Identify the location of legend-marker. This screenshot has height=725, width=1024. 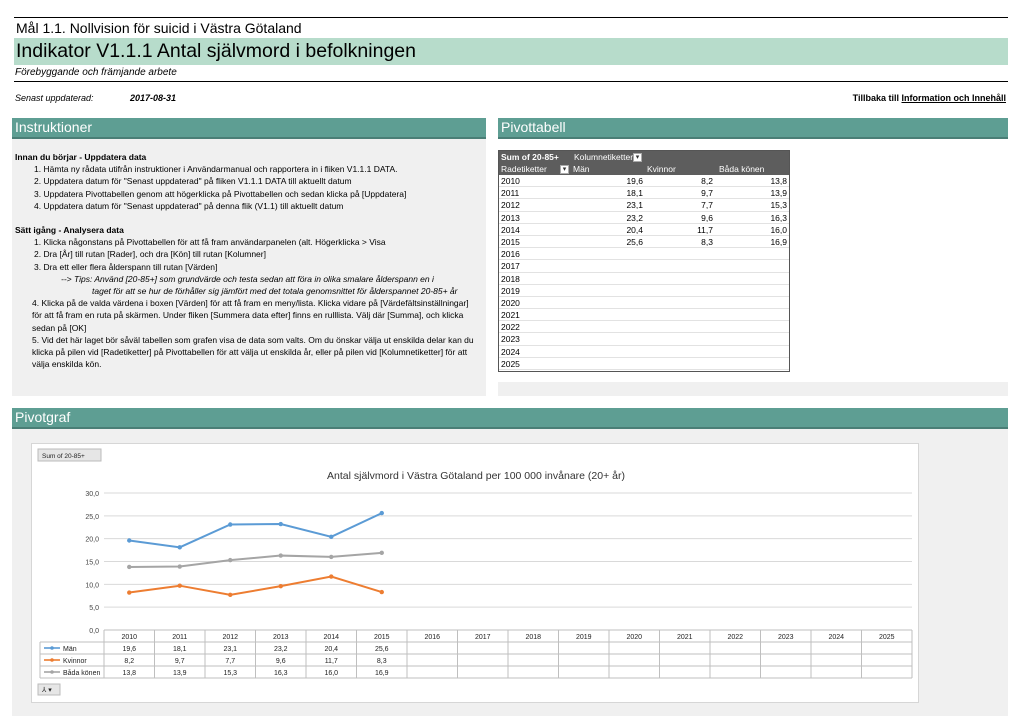
(52, 660).